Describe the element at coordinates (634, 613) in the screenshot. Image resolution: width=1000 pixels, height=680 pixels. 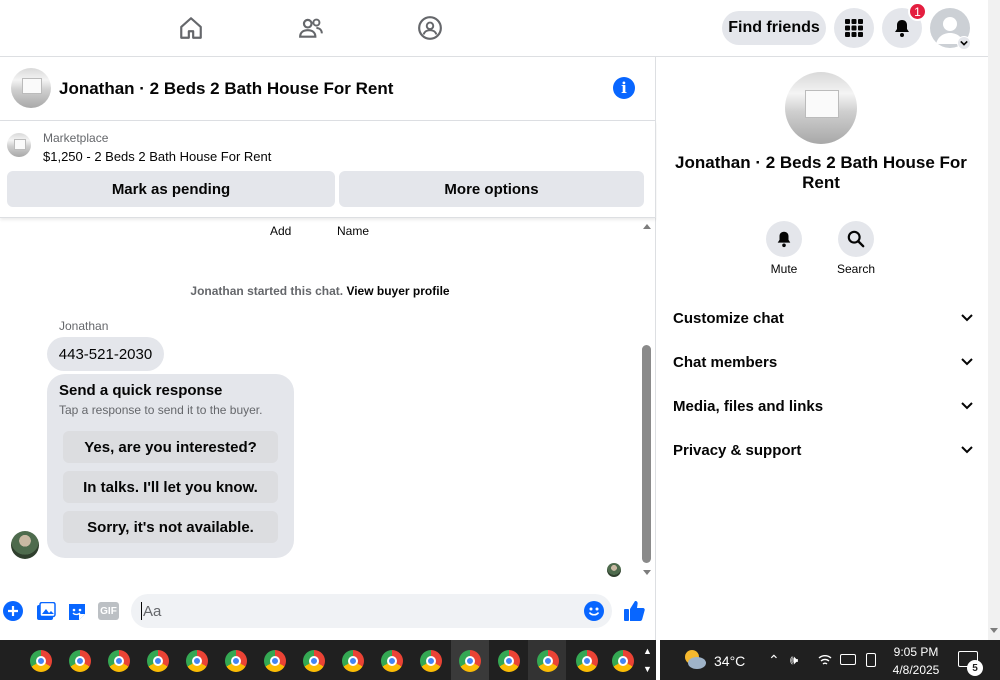
I see `thumbs-up-icon` at that location.